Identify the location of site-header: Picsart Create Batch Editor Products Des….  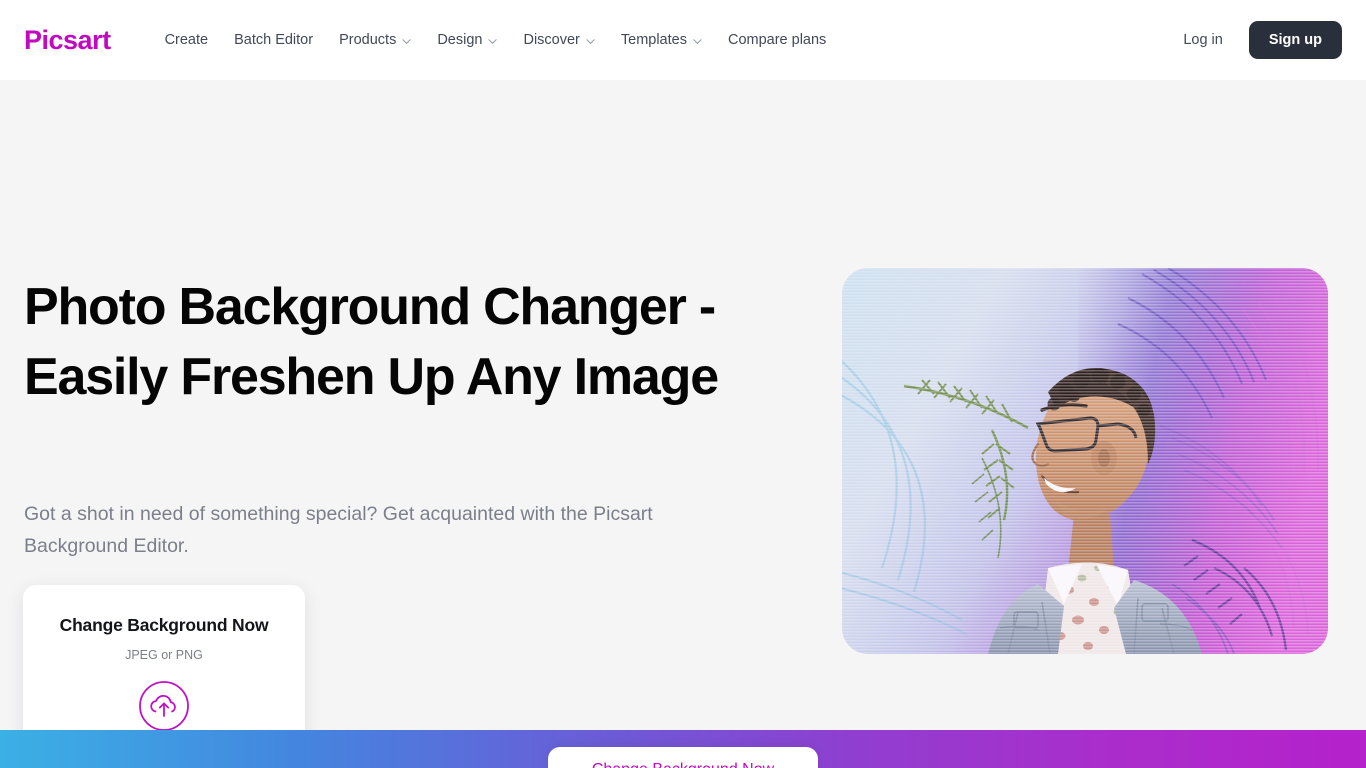
(683, 40).